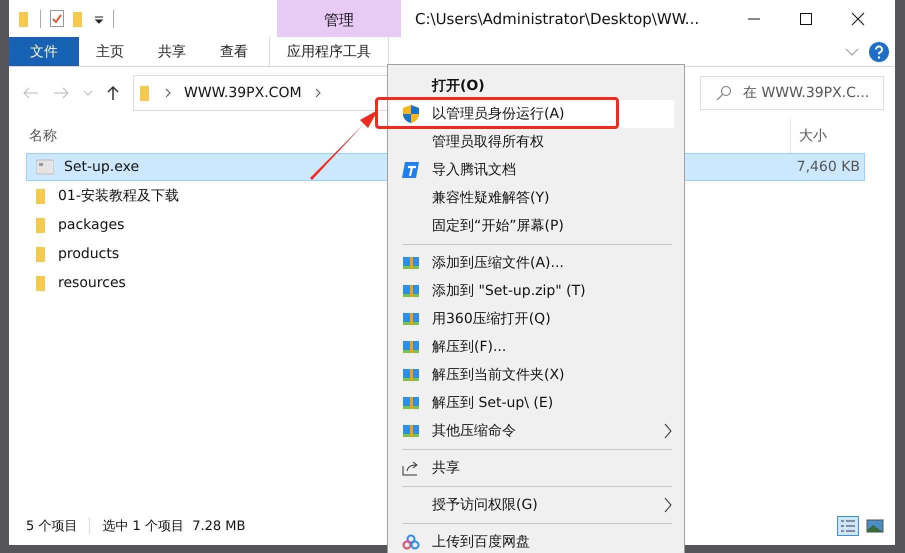 This screenshot has width=905, height=553. I want to click on item-count: 5 个项目, so click(52, 526).